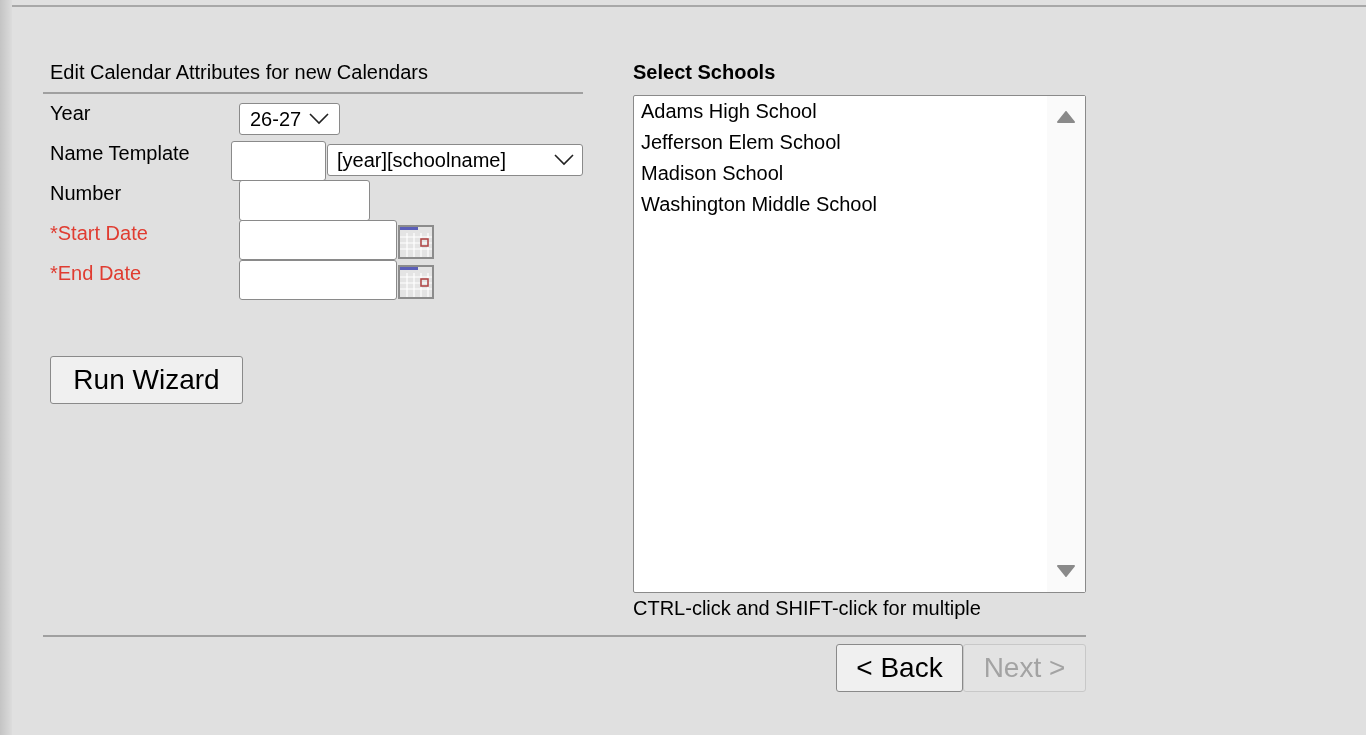 This screenshot has width=1366, height=735. What do you see at coordinates (705, 72) in the screenshot?
I see `section-title: Select Schools` at bounding box center [705, 72].